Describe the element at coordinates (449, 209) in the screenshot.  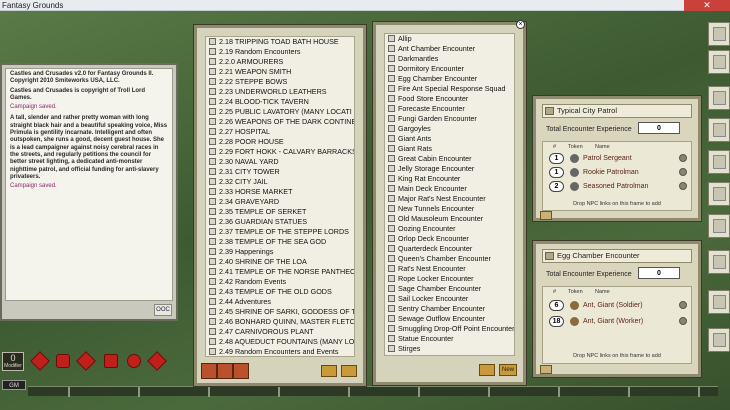
I see `list-item: New Tunnels Encounter` at that location.